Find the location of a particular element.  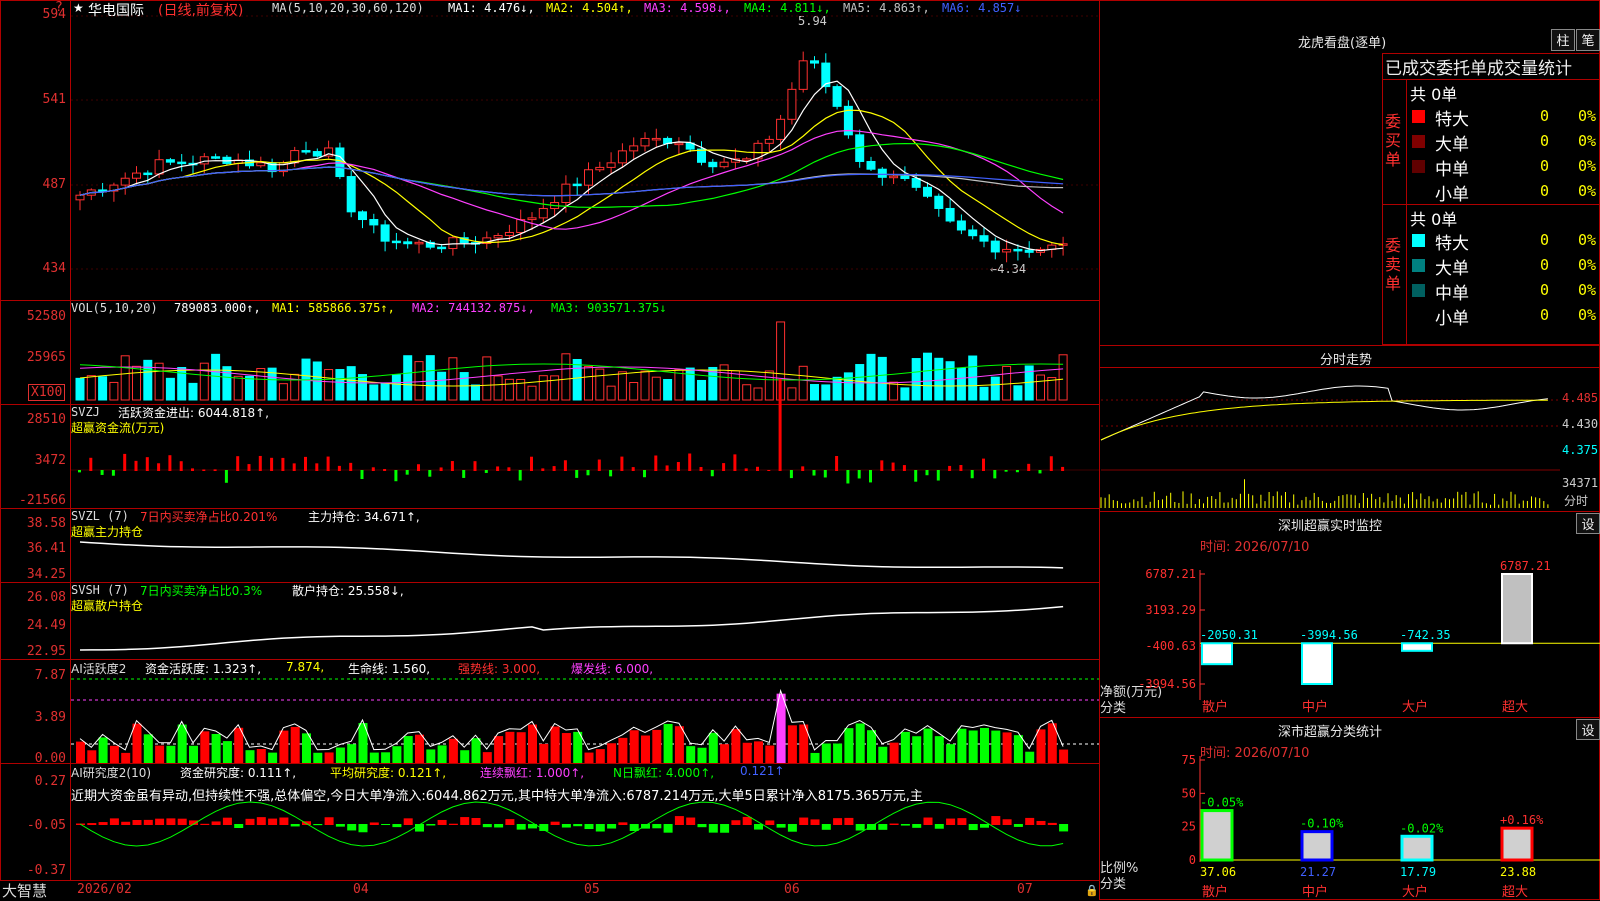

tick-view-button: 笔 is located at coordinates (1588, 40).